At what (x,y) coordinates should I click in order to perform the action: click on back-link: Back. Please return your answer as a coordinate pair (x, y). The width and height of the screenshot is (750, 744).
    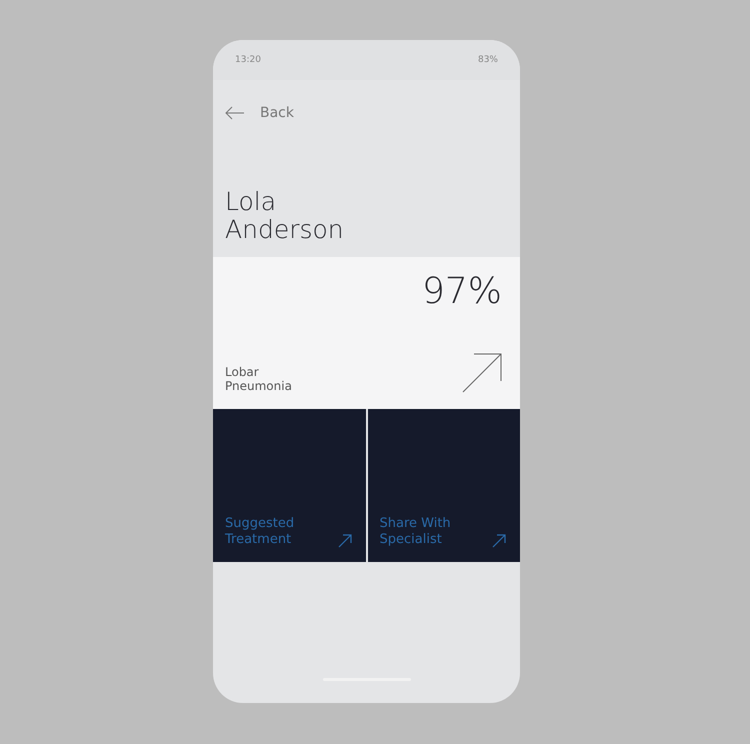
    Looking at the image, I should click on (366, 113).